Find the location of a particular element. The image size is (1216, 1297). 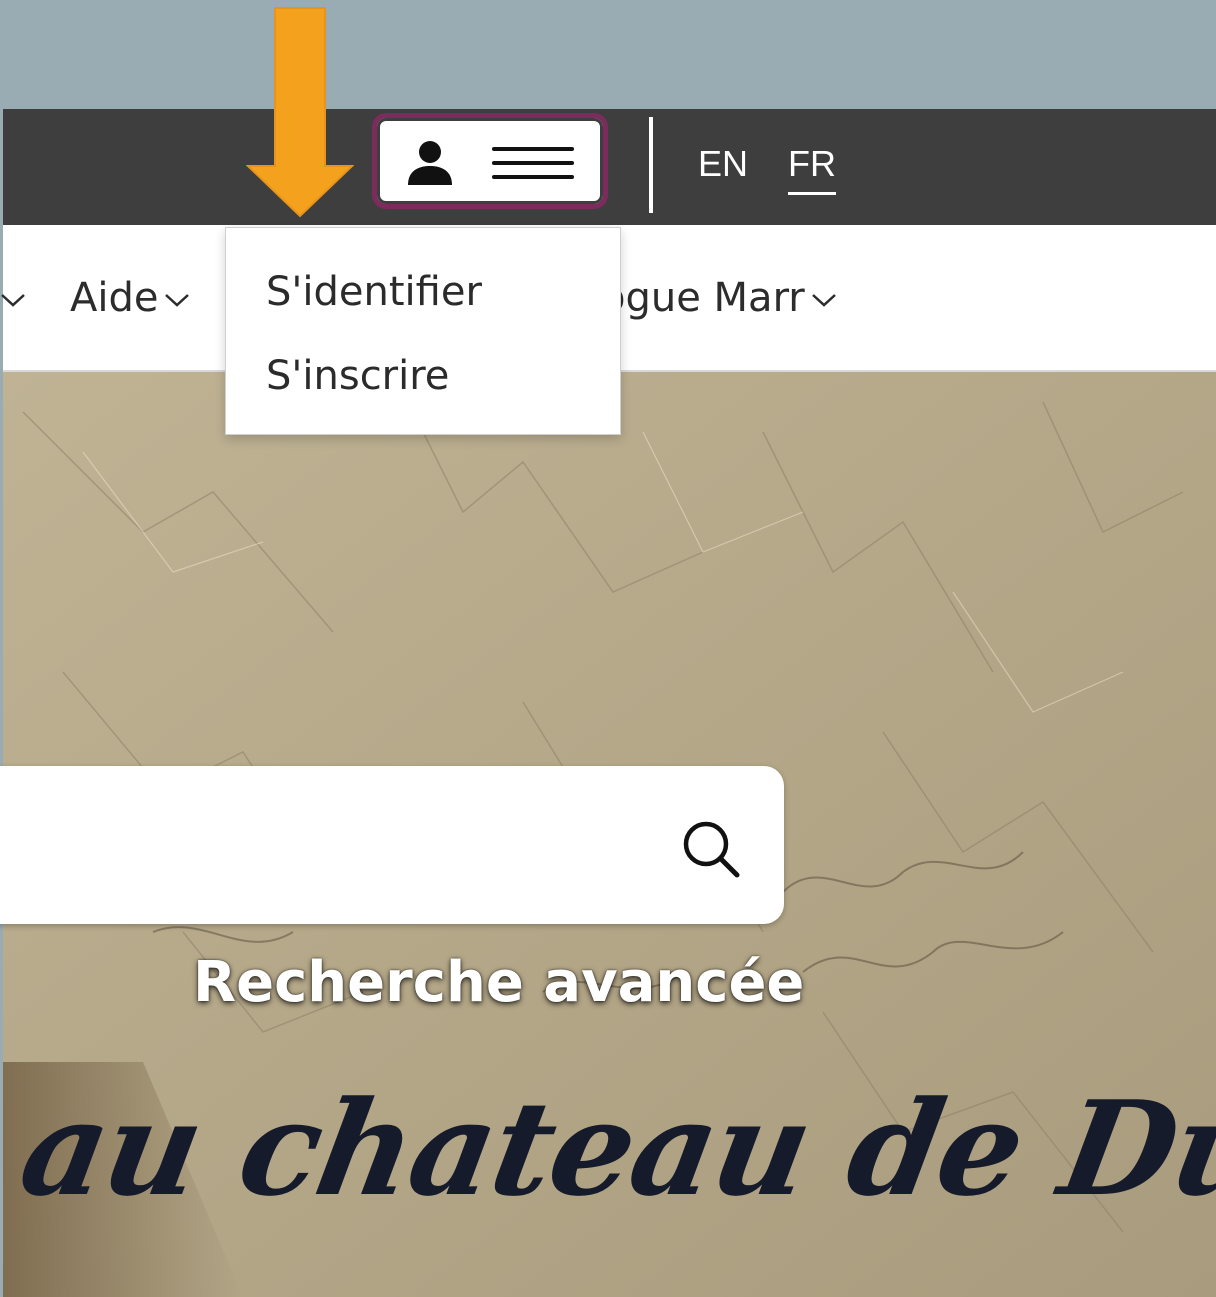

search-input is located at coordinates (322, 845).